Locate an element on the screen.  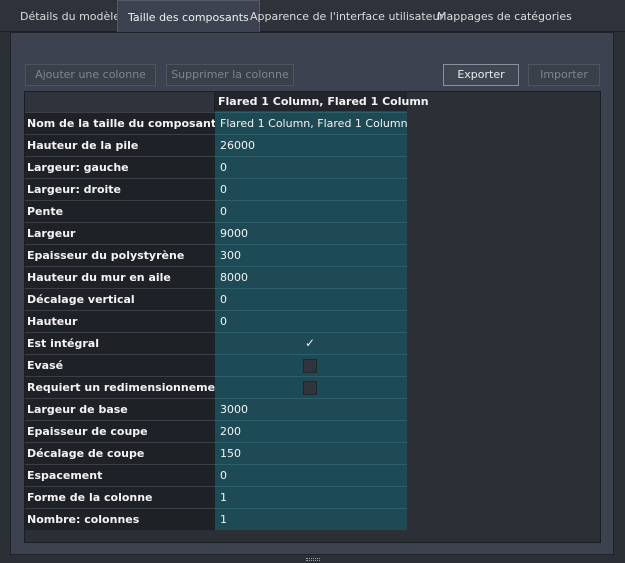
value-cell: 300 is located at coordinates (311, 255).